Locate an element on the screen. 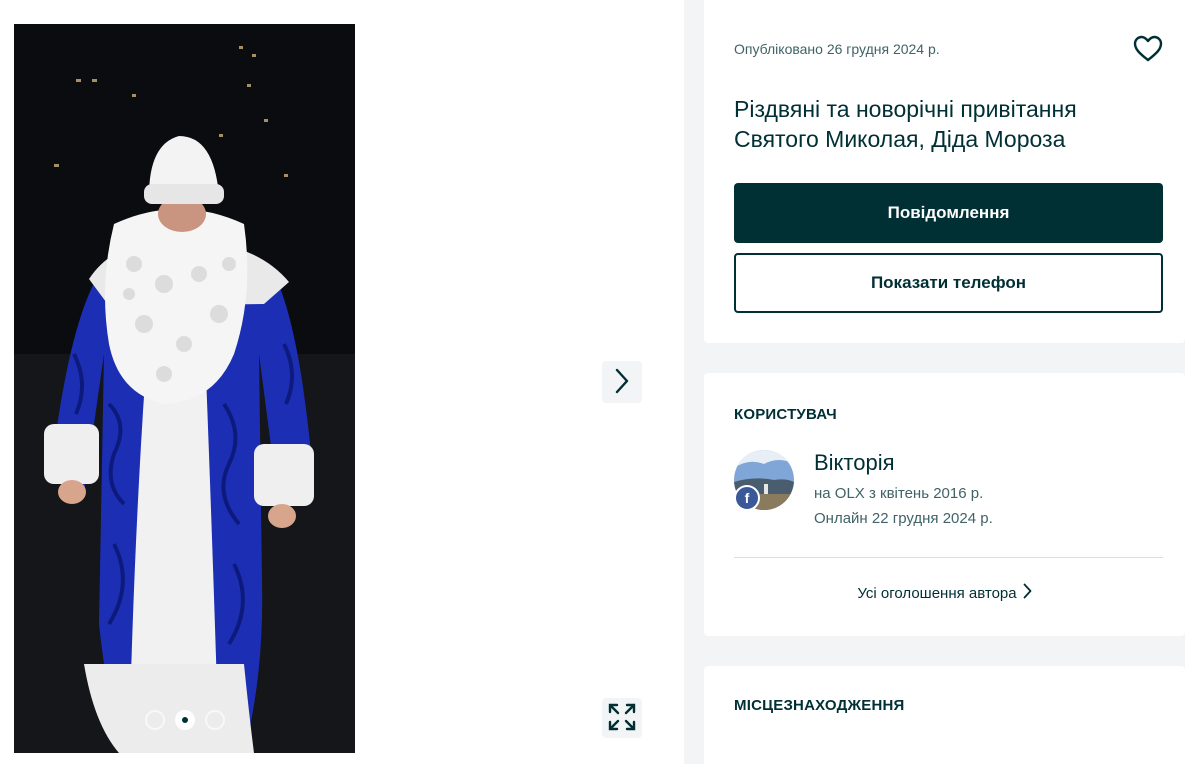  all-author-ads-link: Усі оголошення автора is located at coordinates (944, 593).